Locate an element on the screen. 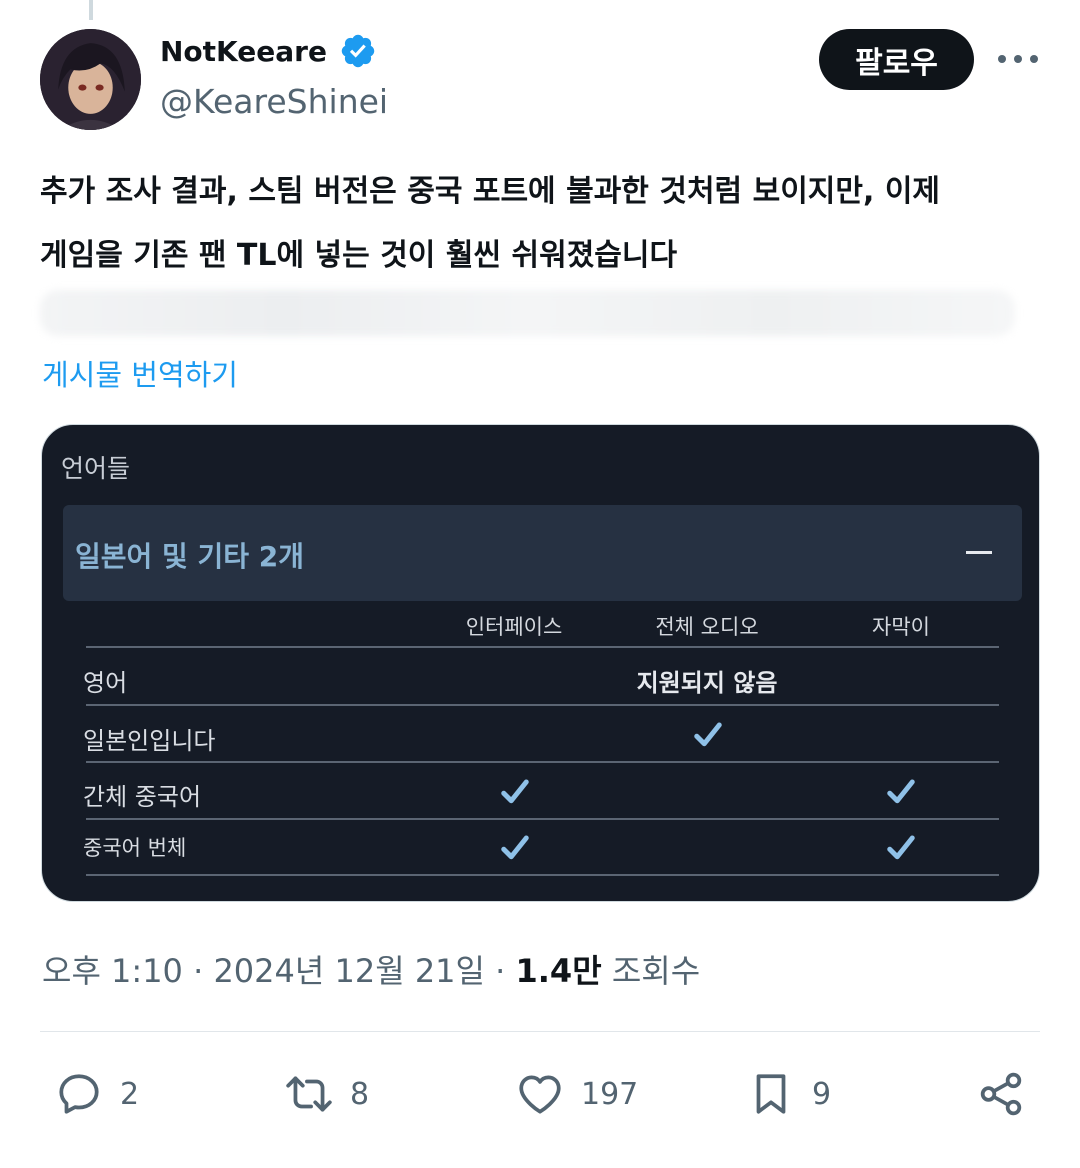  column-header-full-audio: 전체 오디오 is located at coordinates (707, 627).